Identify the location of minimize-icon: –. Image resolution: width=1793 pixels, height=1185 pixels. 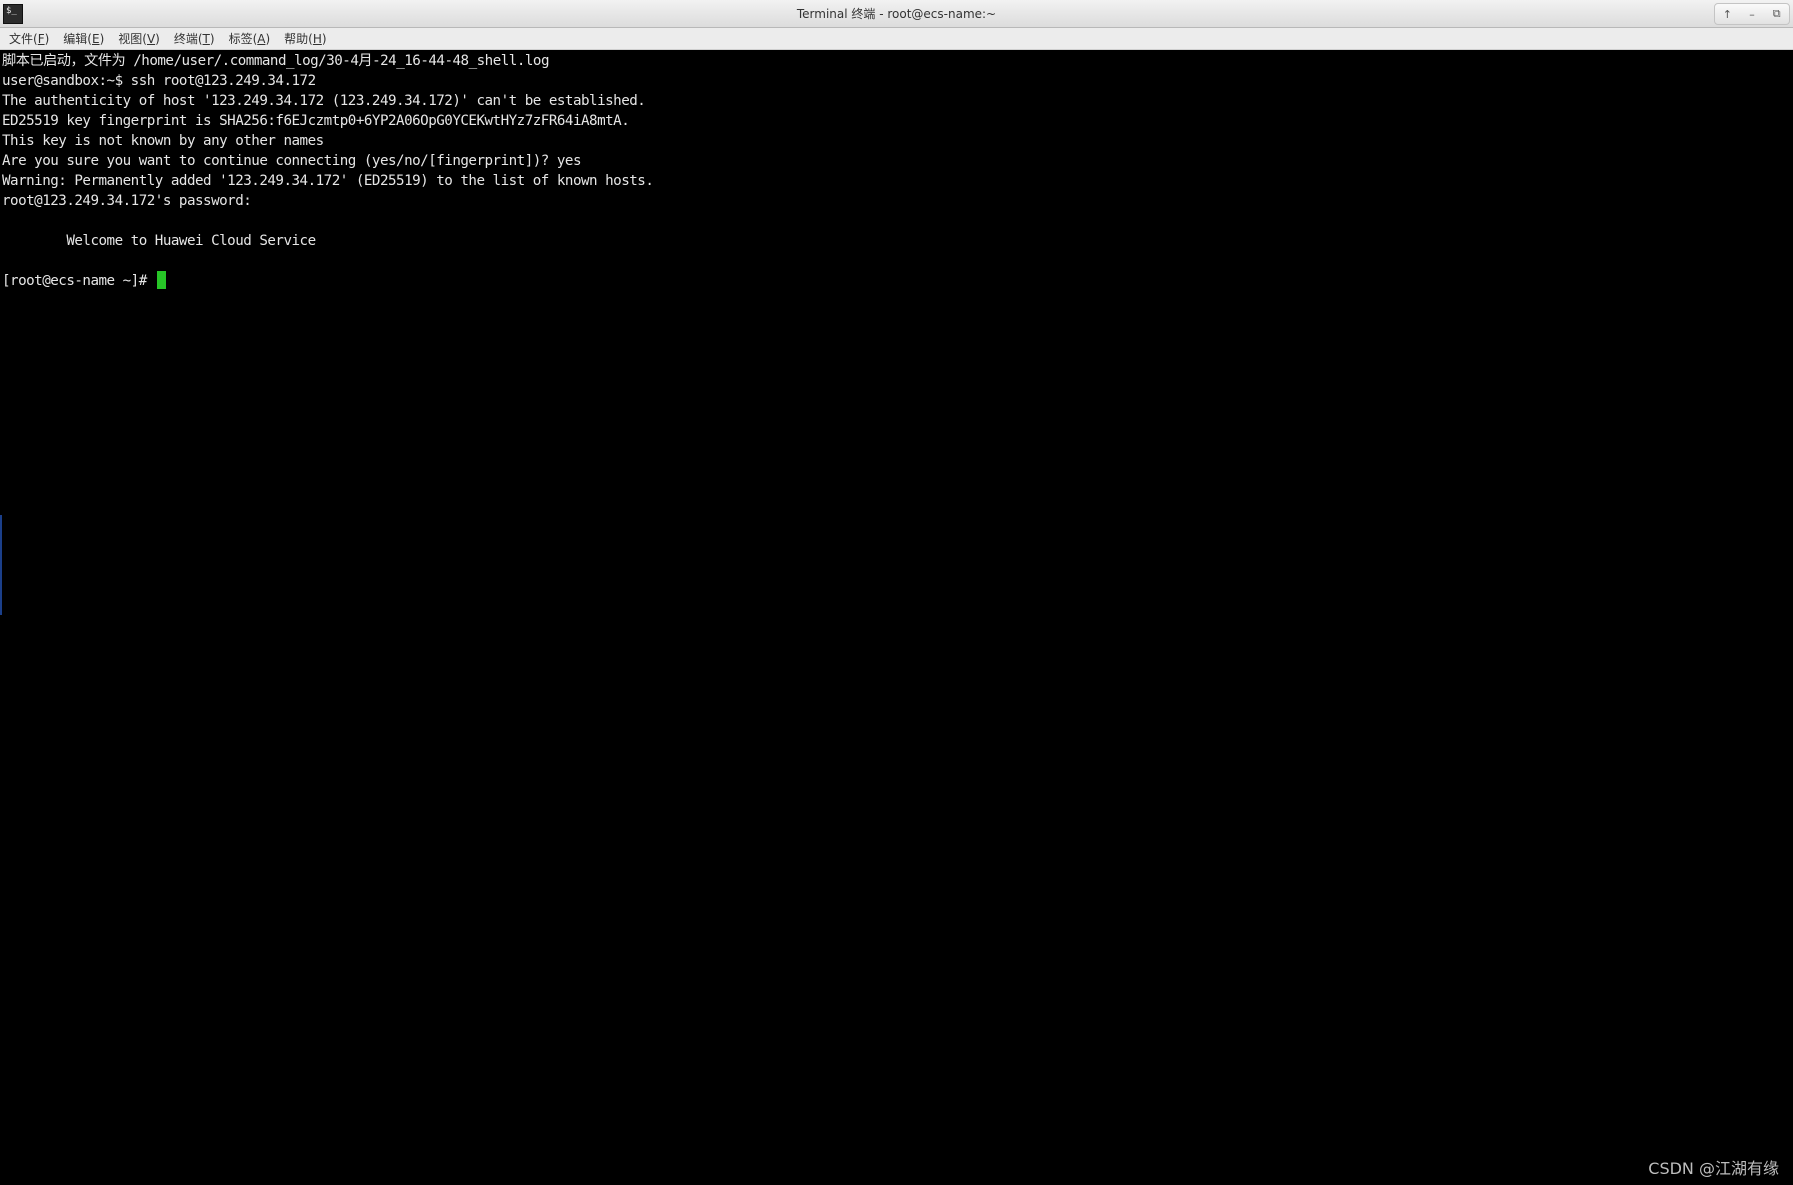
(1752, 14).